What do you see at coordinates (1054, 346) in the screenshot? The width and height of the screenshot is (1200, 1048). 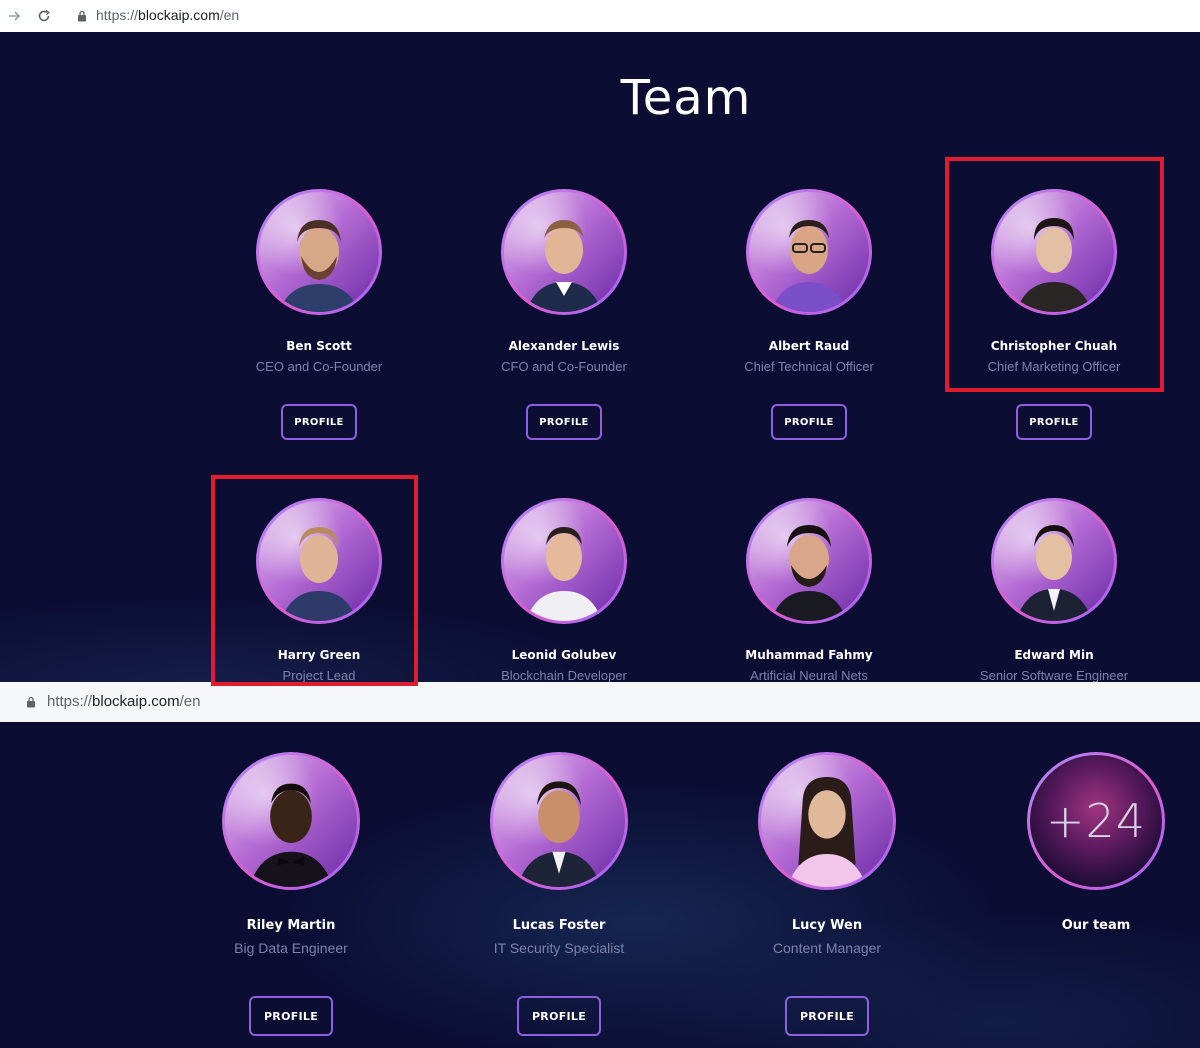 I see `member-name: Christopher Chuah` at bounding box center [1054, 346].